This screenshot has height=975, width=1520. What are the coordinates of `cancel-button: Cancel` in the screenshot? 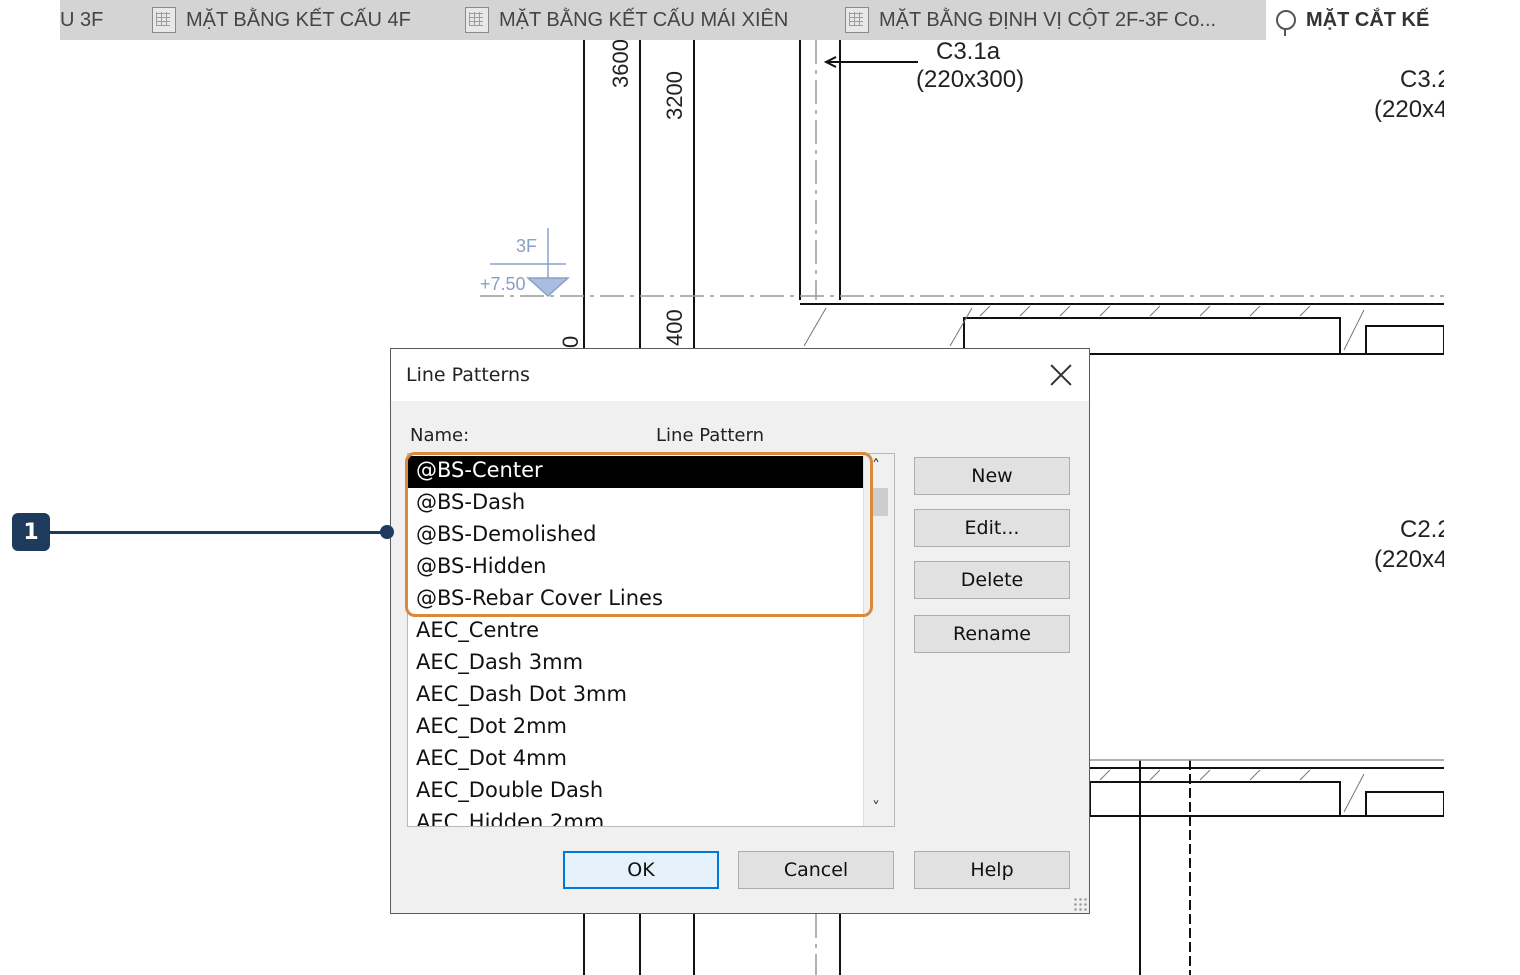 It's located at (816, 870).